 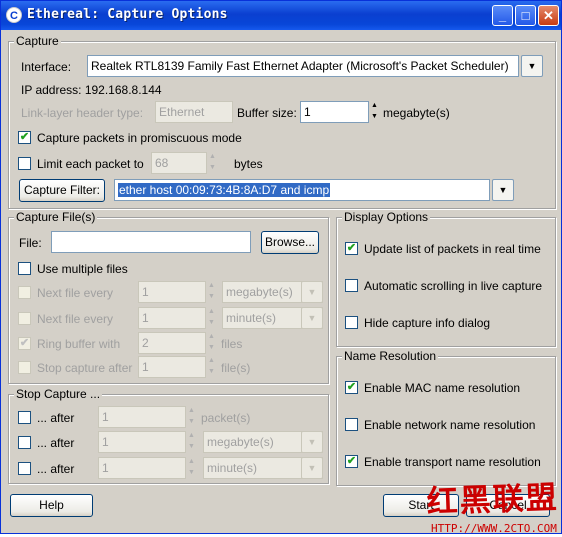 What do you see at coordinates (82, 113) in the screenshot?
I see `linklayer-label: Link-layer header type:` at bounding box center [82, 113].